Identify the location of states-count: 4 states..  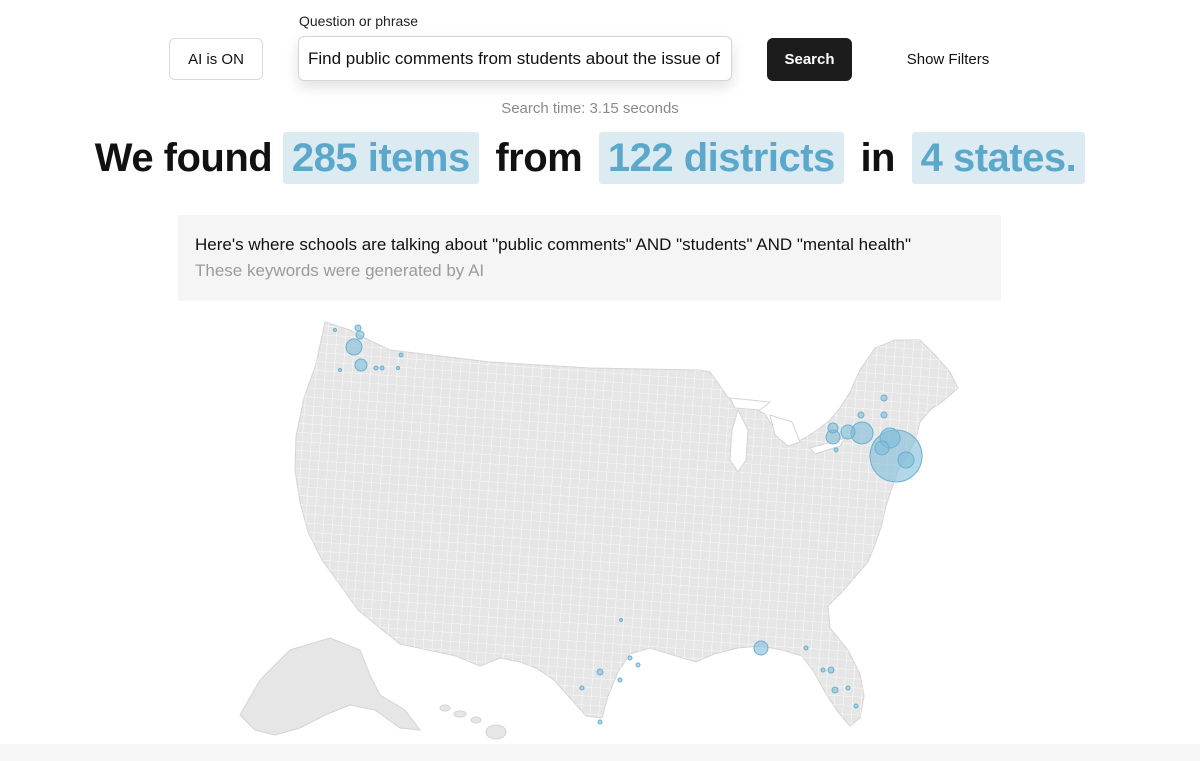
(998, 158).